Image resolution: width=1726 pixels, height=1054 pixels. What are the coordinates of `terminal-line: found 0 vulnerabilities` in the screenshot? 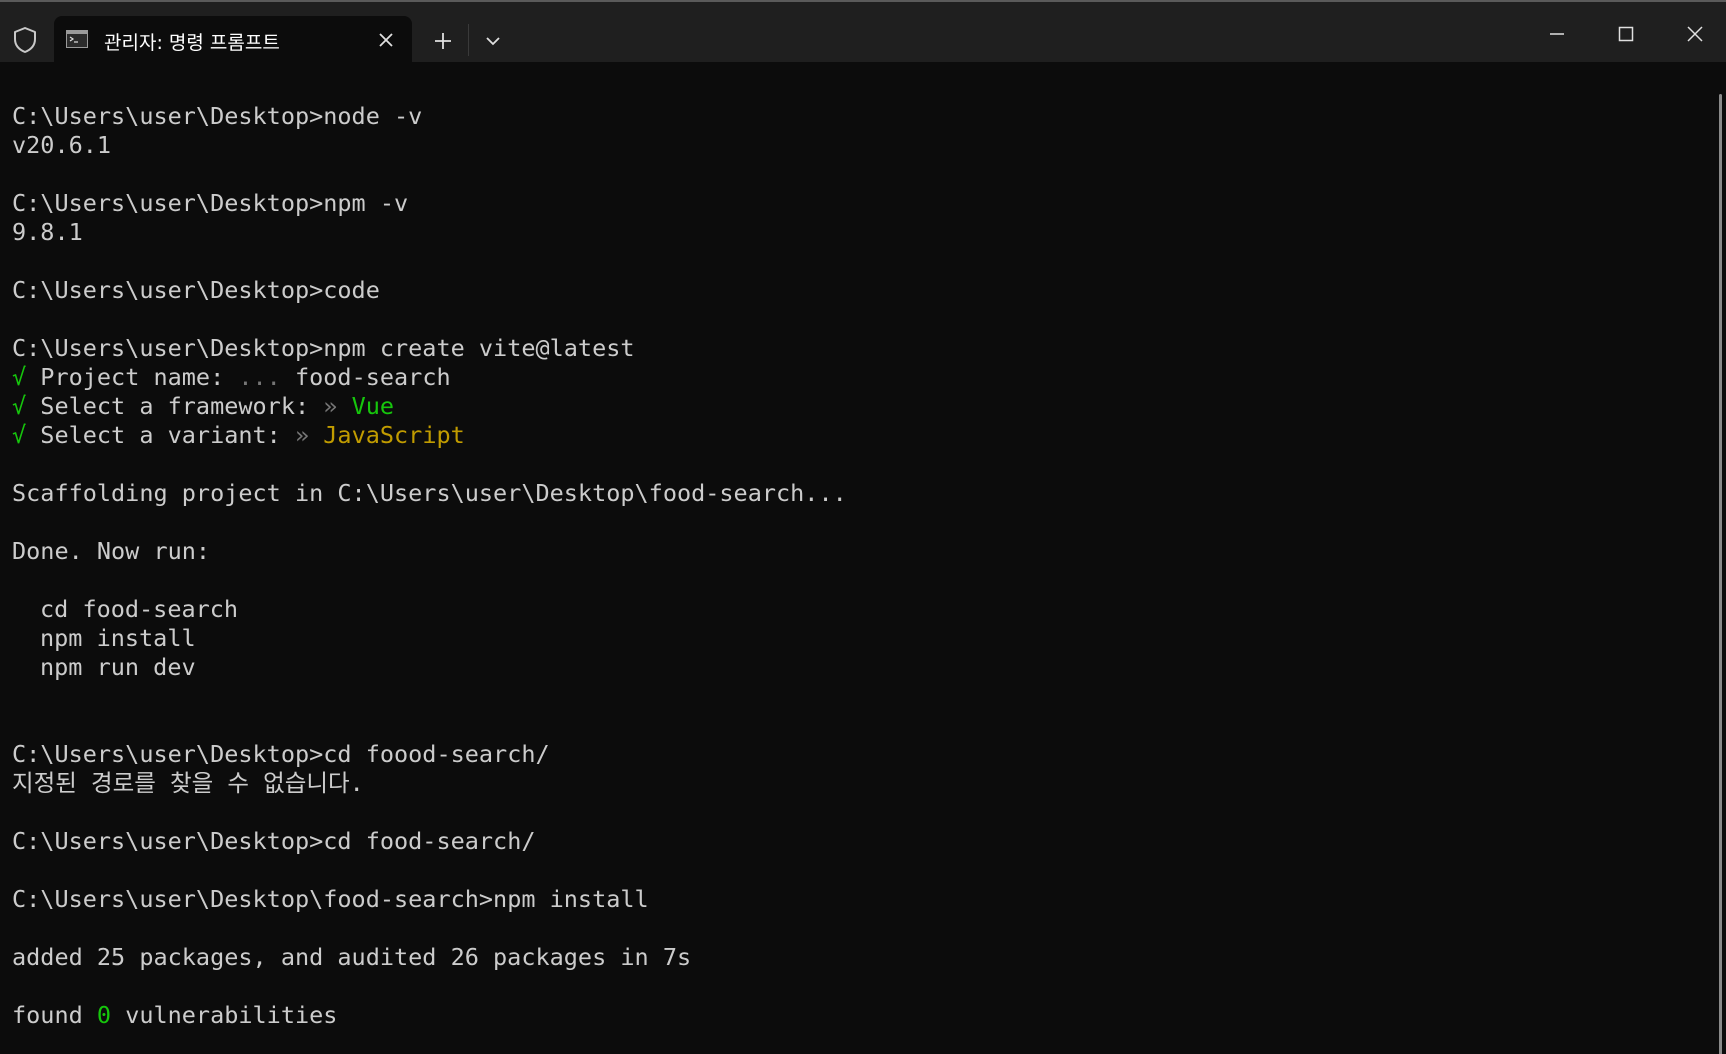 It's located at (175, 1015).